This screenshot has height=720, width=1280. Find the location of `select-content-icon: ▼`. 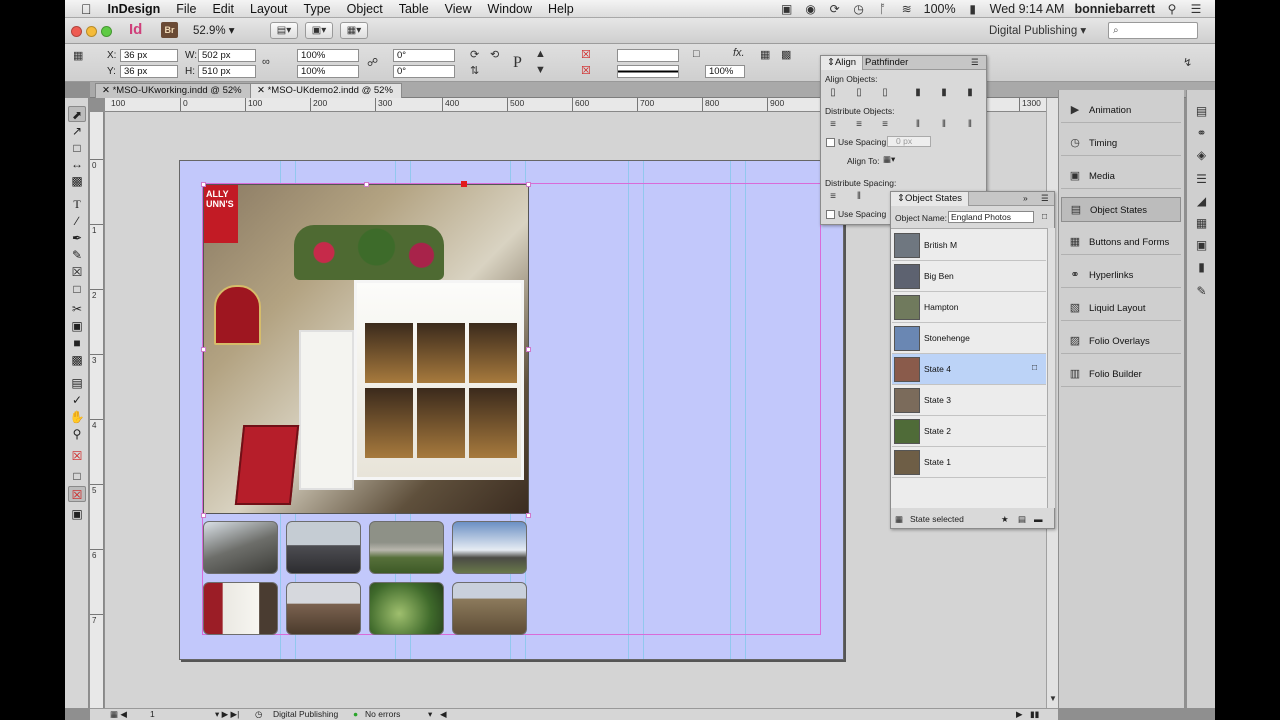

select-content-icon: ▼ is located at coordinates (540, 70).